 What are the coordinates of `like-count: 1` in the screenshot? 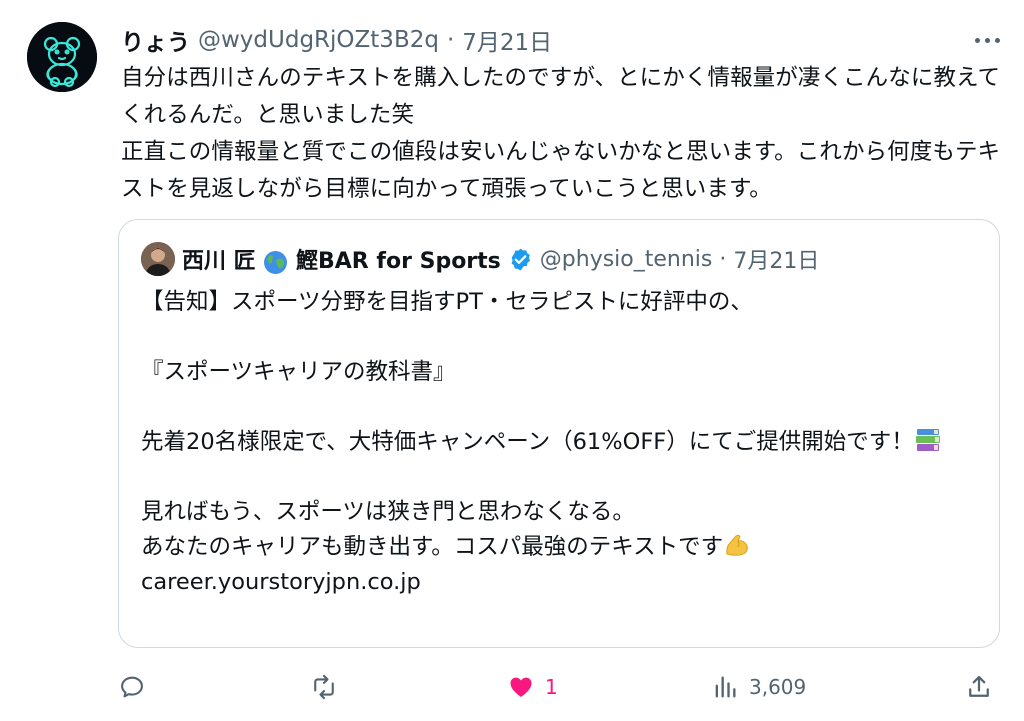 It's located at (551, 687).